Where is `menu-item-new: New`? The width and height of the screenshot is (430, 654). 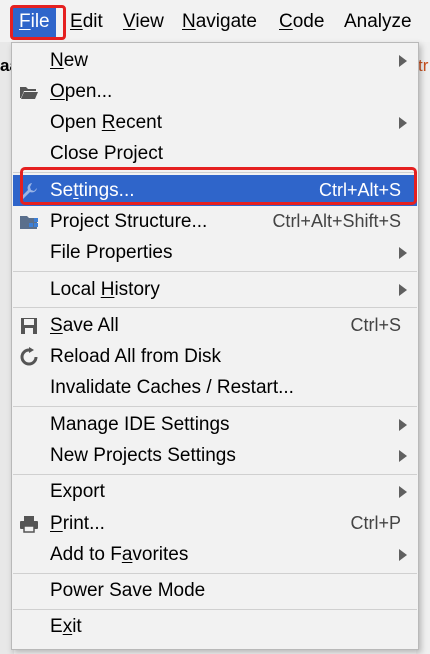
menu-item-new: New is located at coordinates (215, 60).